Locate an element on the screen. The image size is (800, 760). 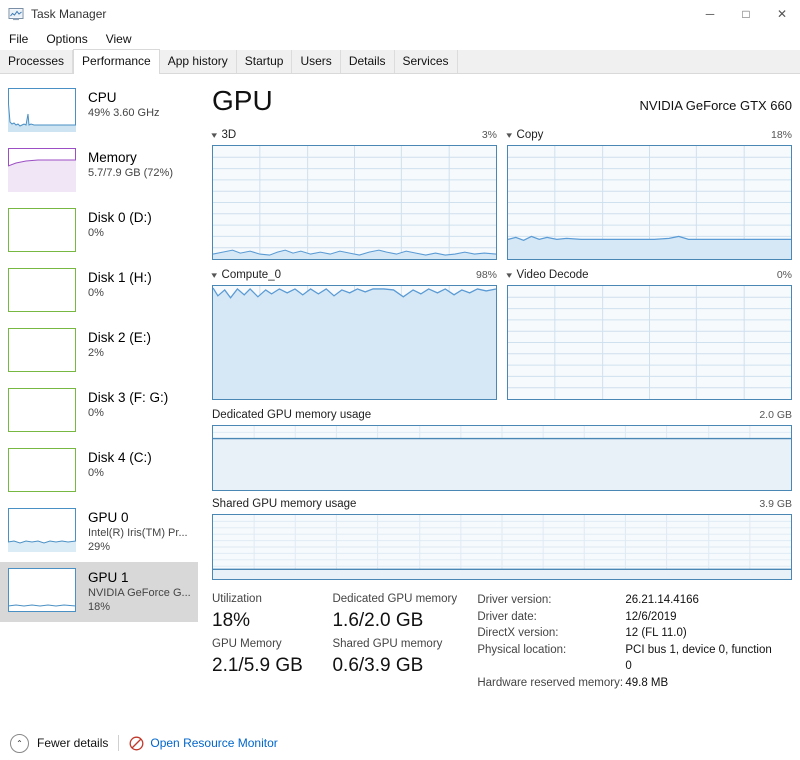
sidebar-item-cpu: CPU 49% 3.60 GHz is located at coordinates (99, 112).